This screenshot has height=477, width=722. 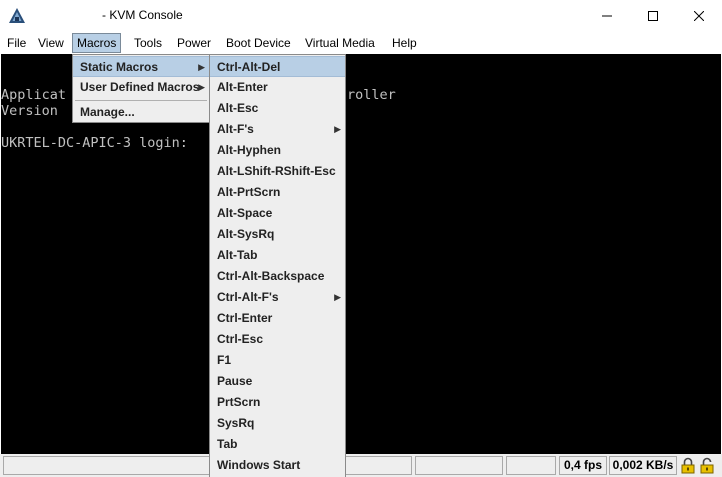 I want to click on menu-item-label: Alt-Enter, so click(x=242, y=87).